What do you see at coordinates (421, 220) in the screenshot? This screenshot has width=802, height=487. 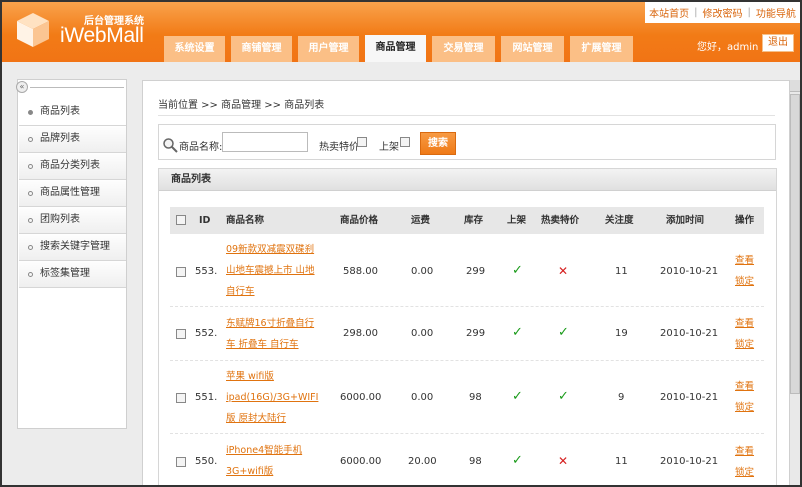 I see `column-header-freight: 运费` at bounding box center [421, 220].